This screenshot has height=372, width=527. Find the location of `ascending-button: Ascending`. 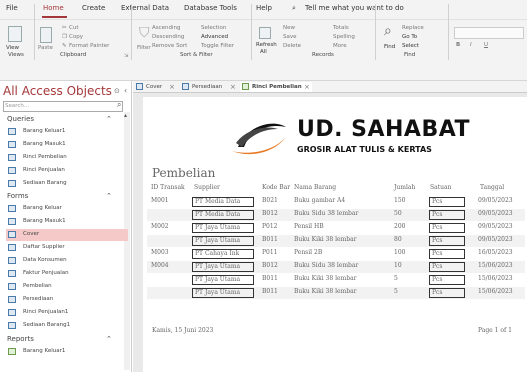

ascending-button: Ascending is located at coordinates (166, 28).